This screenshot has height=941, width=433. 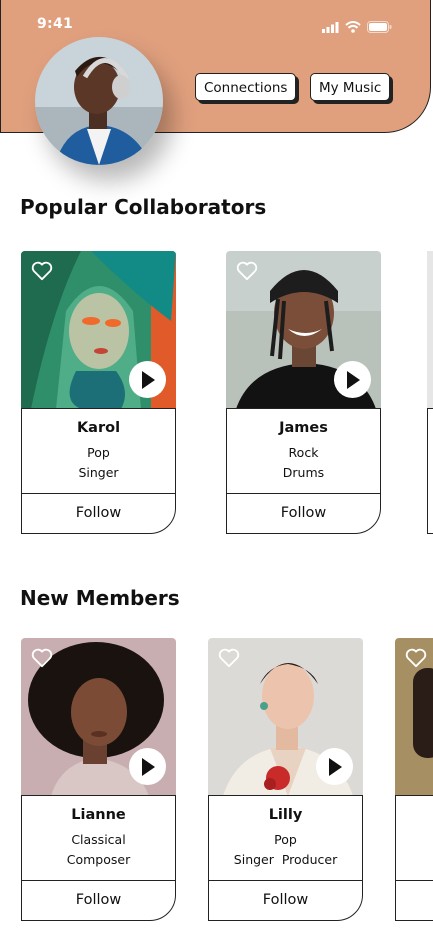 What do you see at coordinates (285, 779) in the screenshot?
I see `member-card: Lilly Pop Singer Producer Follow` at bounding box center [285, 779].